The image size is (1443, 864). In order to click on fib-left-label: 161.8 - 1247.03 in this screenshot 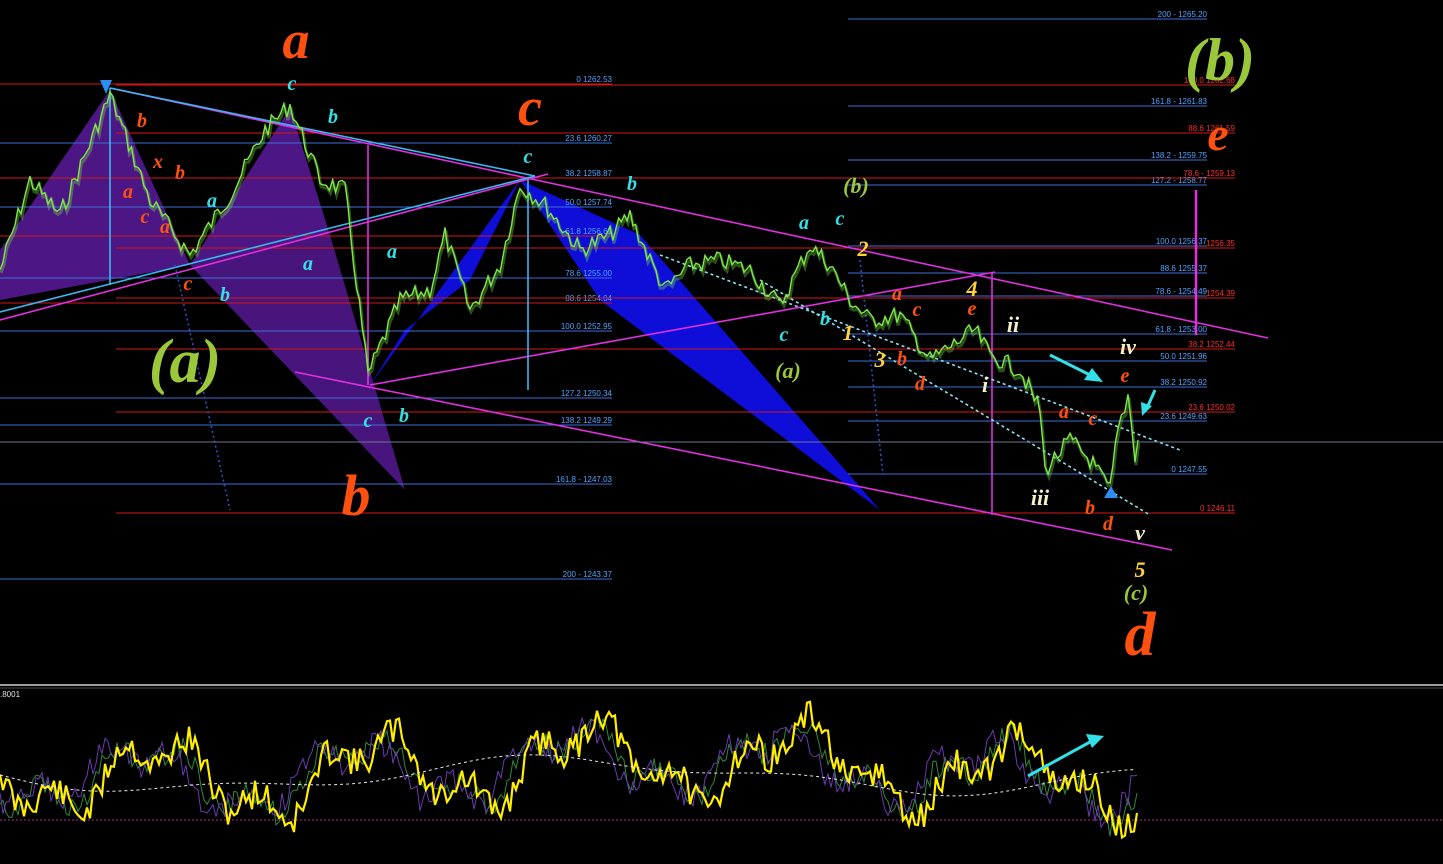, I will do `click(584, 479)`.